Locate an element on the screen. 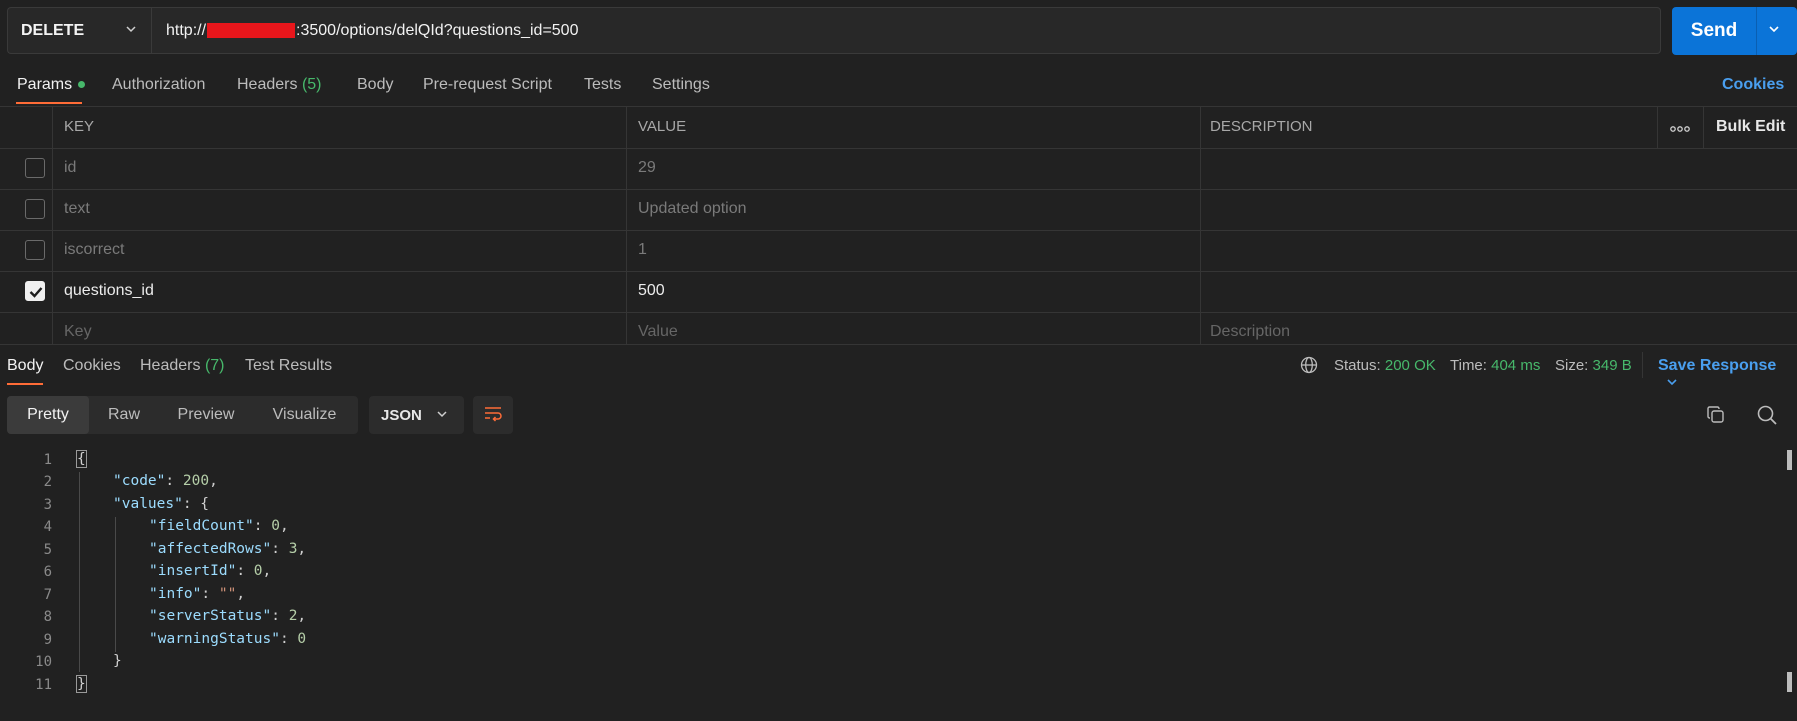 The width and height of the screenshot is (1797, 721). wrap-lines-icon is located at coordinates (493, 415).